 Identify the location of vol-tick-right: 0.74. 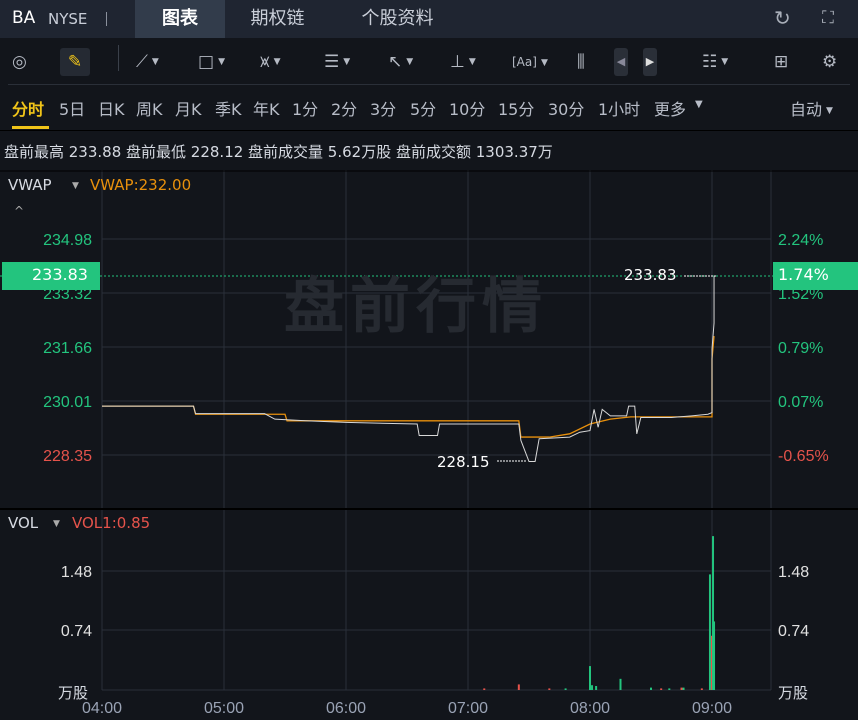
(793, 631).